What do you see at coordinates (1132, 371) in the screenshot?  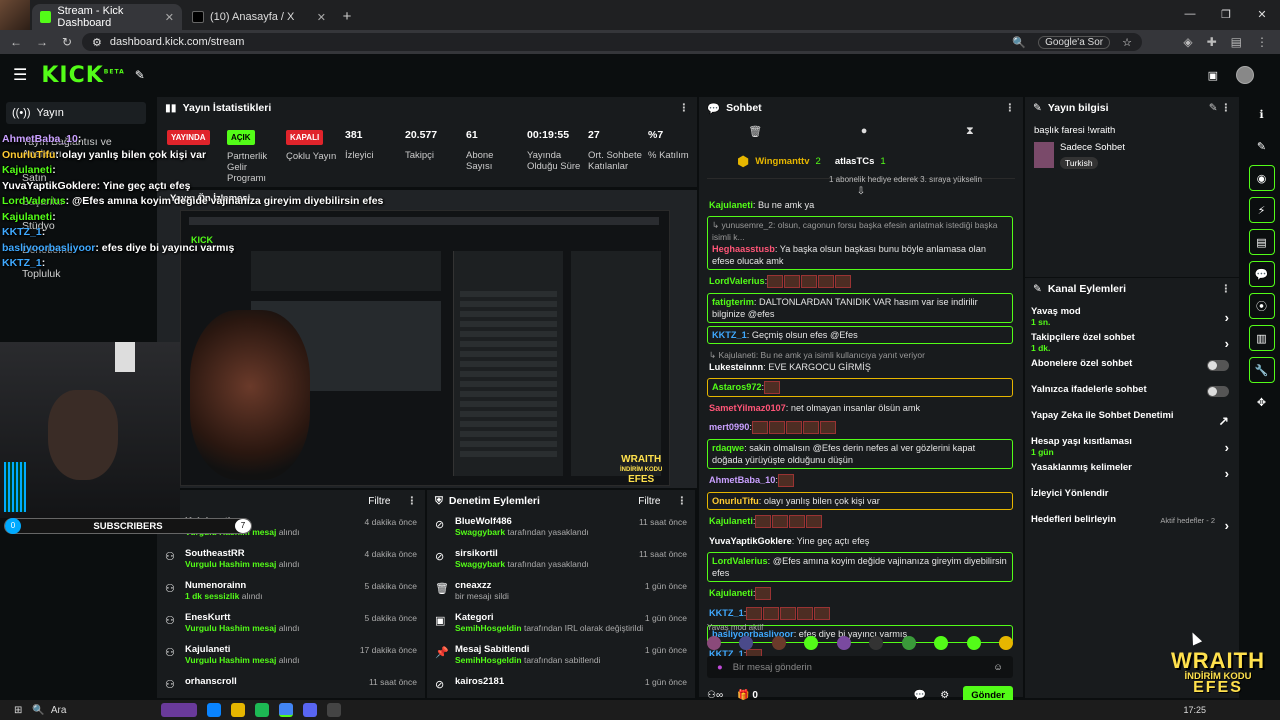 I see `channel-action-row: Abonelere özel sohbet` at bounding box center [1132, 371].